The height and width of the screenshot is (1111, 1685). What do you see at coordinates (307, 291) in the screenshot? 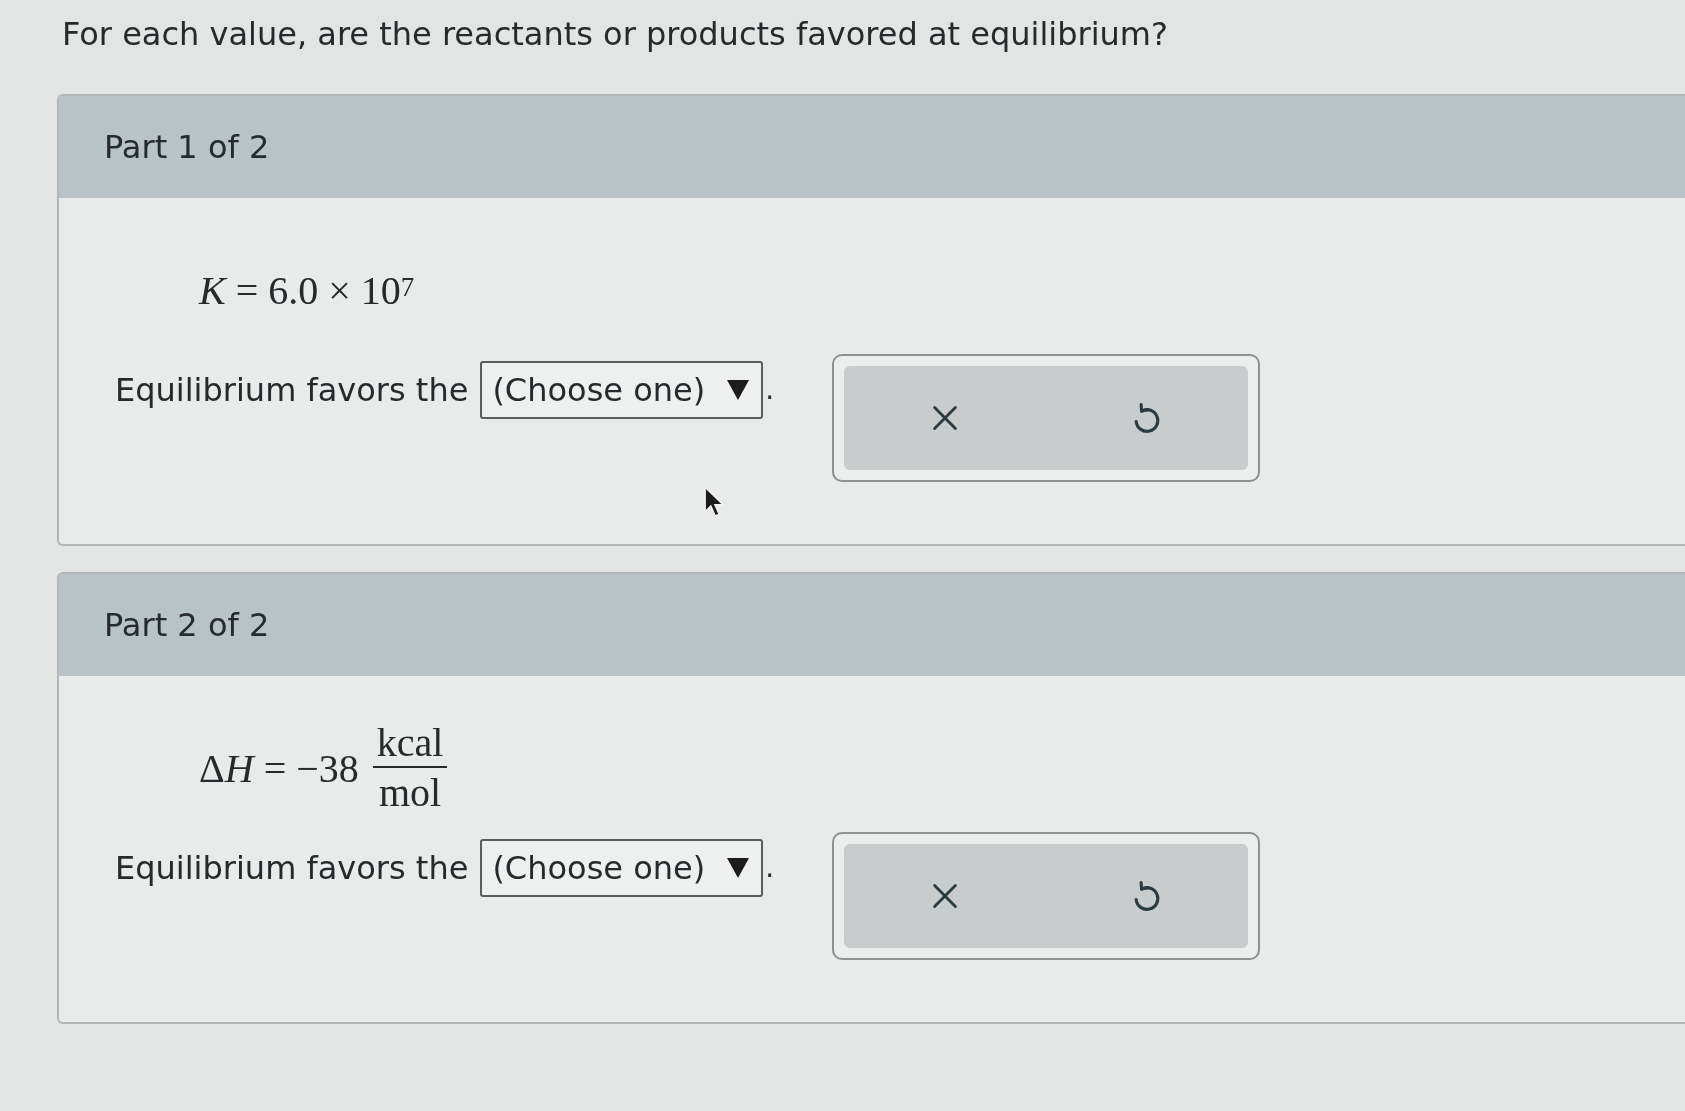
I see `equation: K = 6.0 × 10$^{7}$` at bounding box center [307, 291].